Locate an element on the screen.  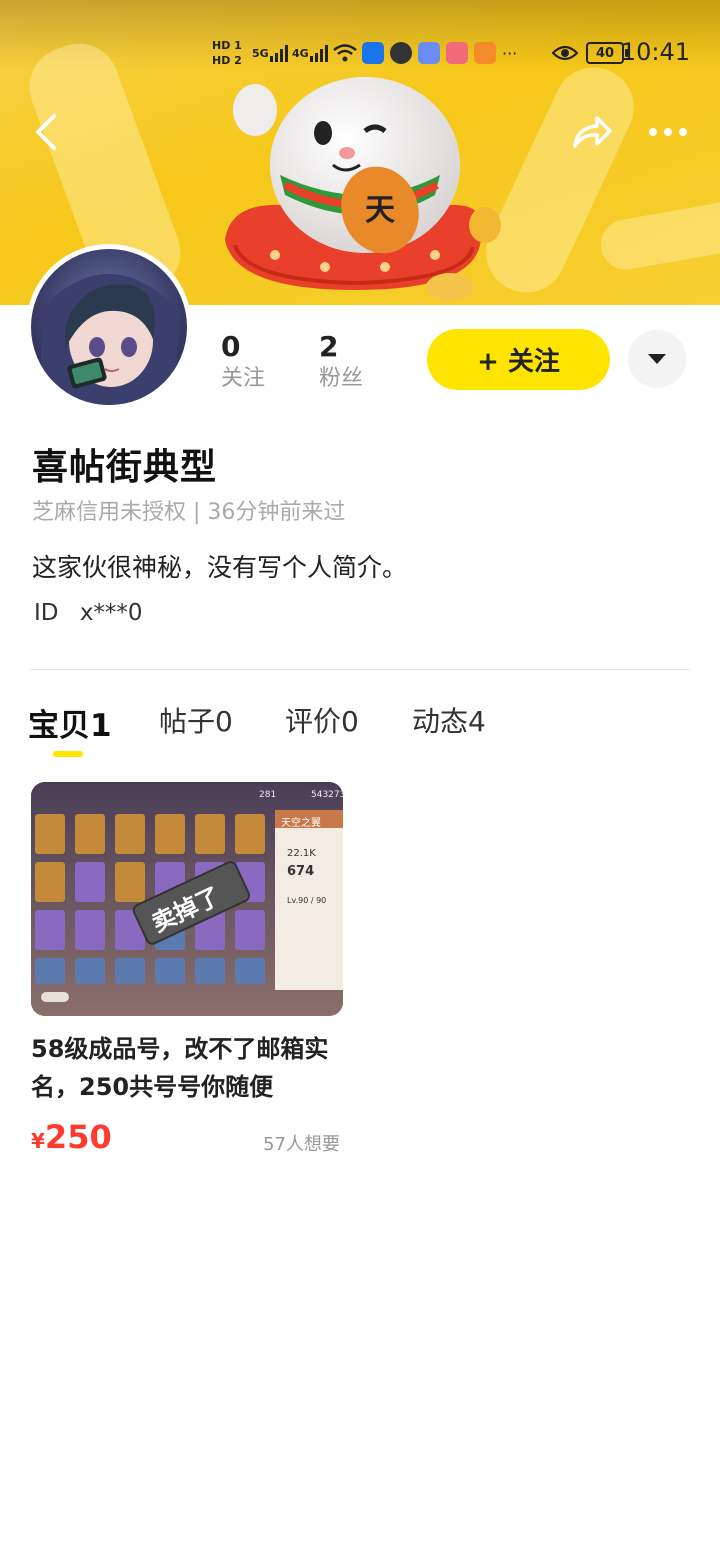
image-level: Lv.90 / 90 is located at coordinates (307, 900).